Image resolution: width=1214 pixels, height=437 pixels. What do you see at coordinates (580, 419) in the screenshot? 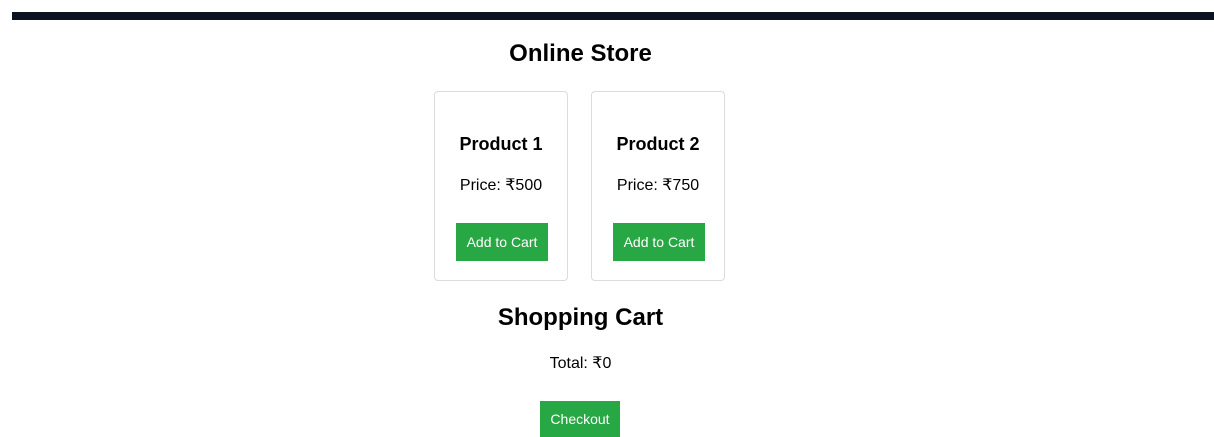
I see `checkout-button: Checkout` at bounding box center [580, 419].